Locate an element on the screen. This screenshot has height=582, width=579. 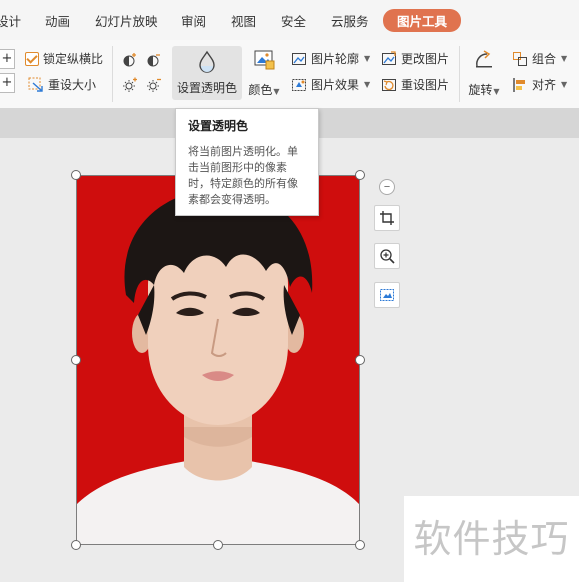
tab-cloud-service: 云服务 is located at coordinates (350, 20).